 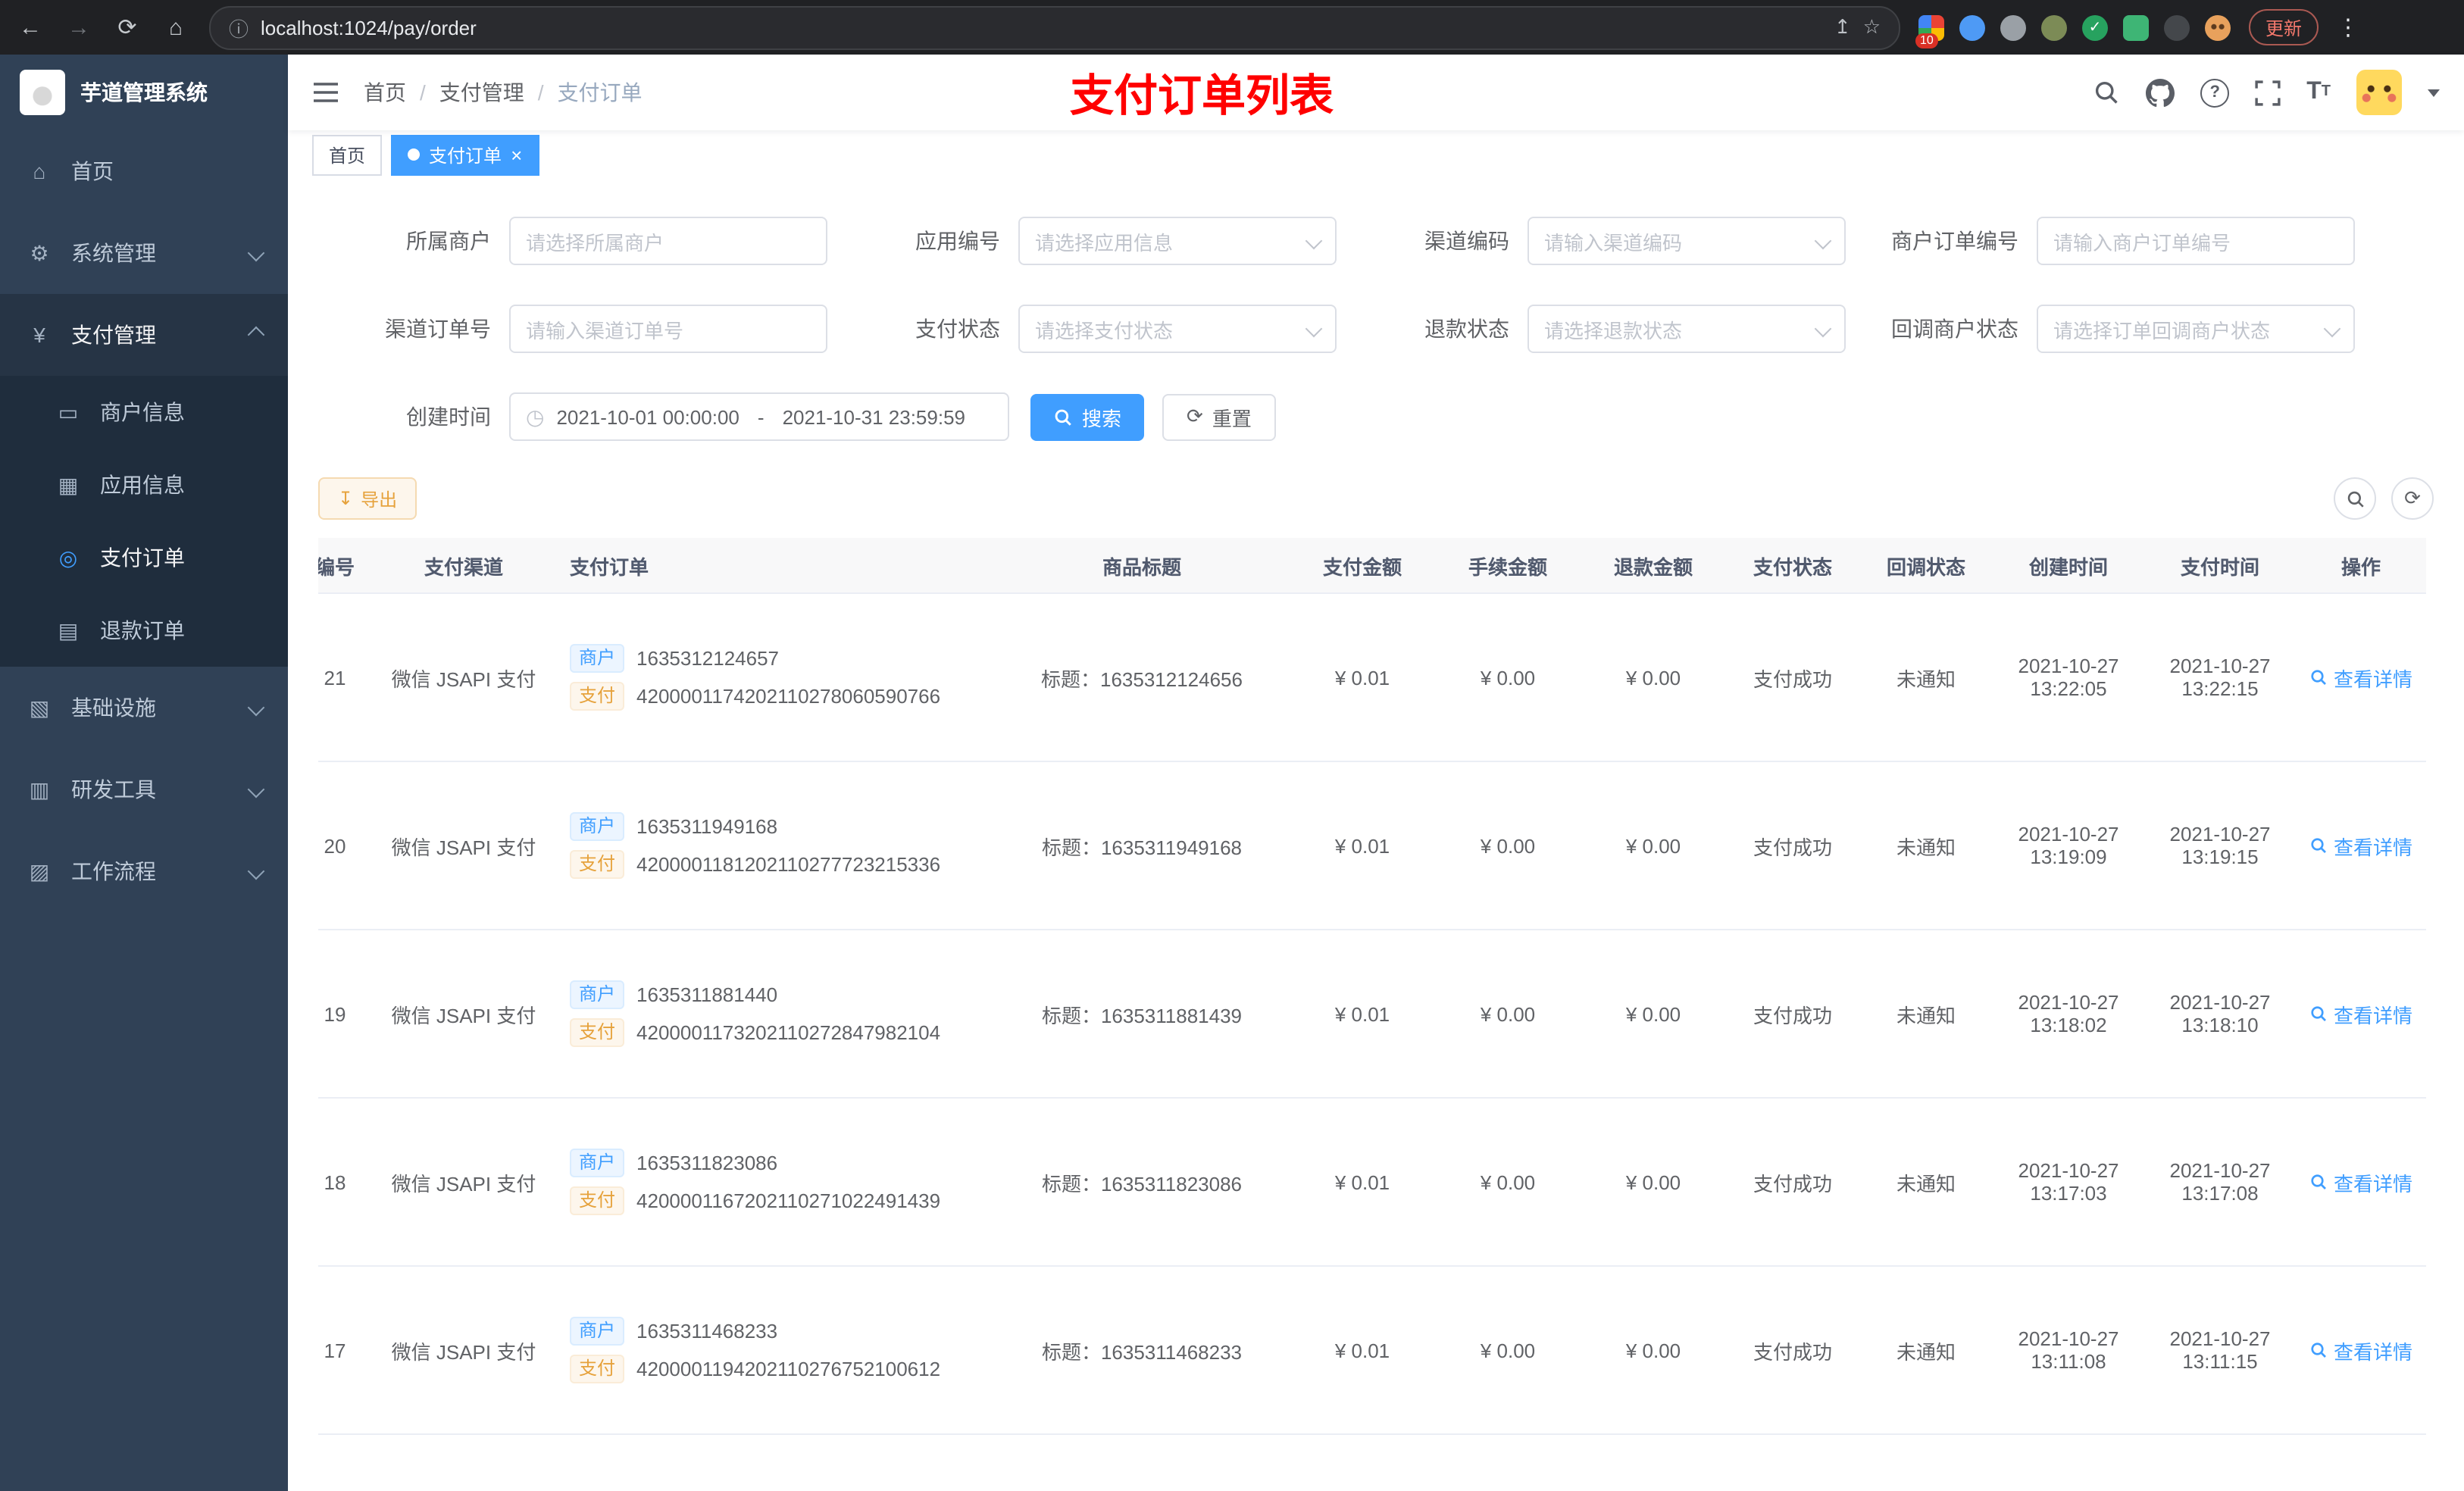 I want to click on export-button: ↧ 导出, so click(x=367, y=498).